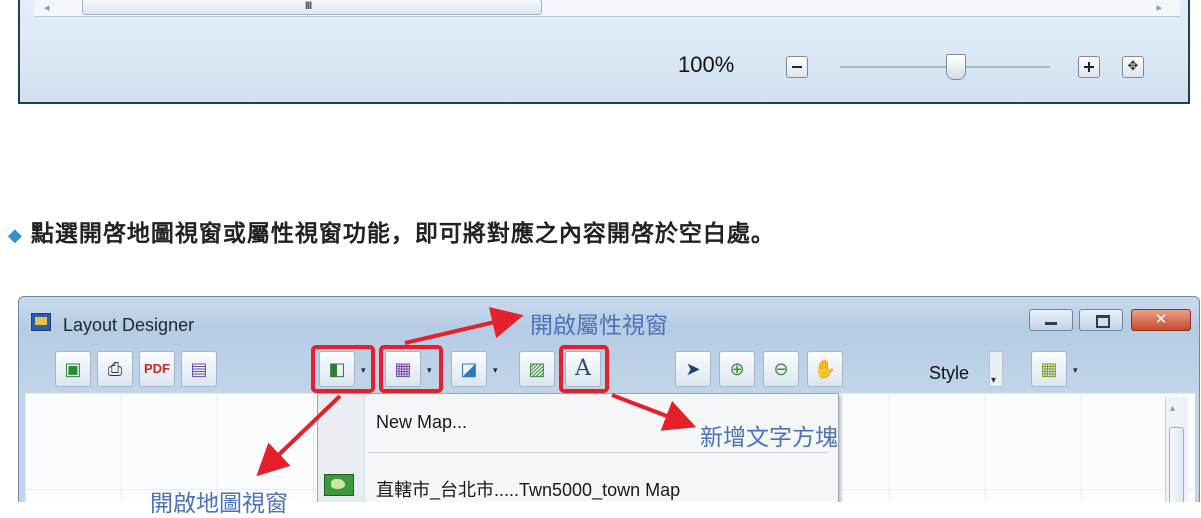  What do you see at coordinates (607, 8) in the screenshot?
I see `horizontal-scrollbar: ◂ III ▸` at bounding box center [607, 8].